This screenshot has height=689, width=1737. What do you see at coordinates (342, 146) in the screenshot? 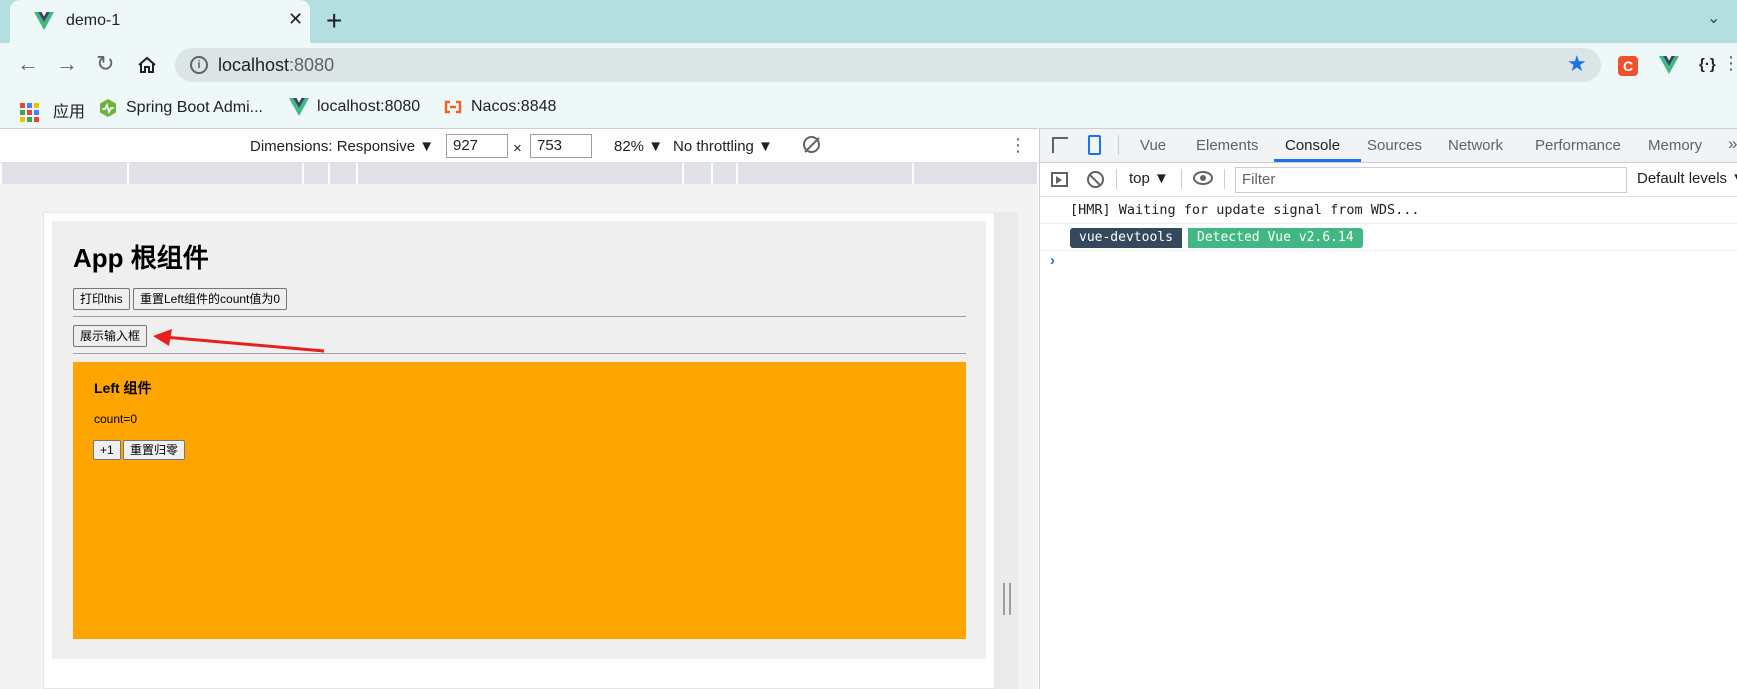
I see `dimensions-dropdown: Dimensions: Responsive ▼` at bounding box center [342, 146].